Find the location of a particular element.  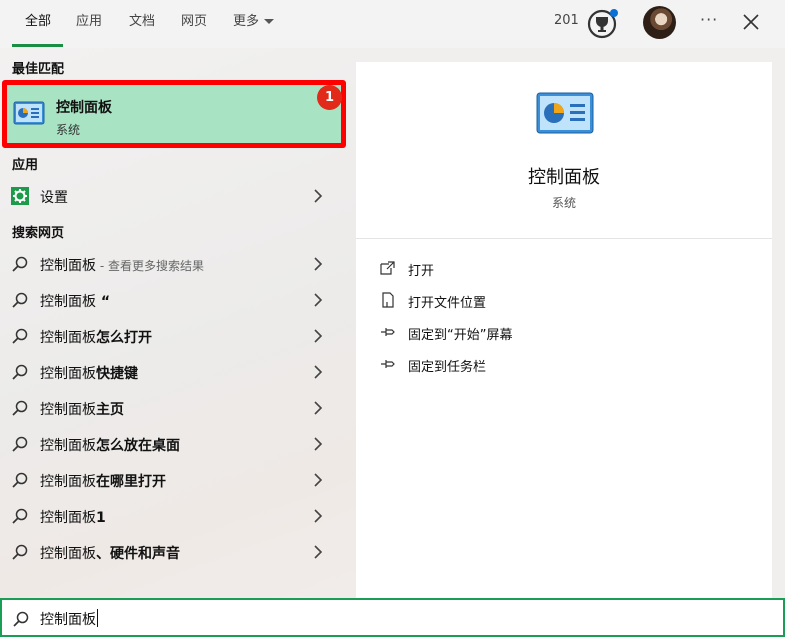

tab-web: 网页 is located at coordinates (194, 24).